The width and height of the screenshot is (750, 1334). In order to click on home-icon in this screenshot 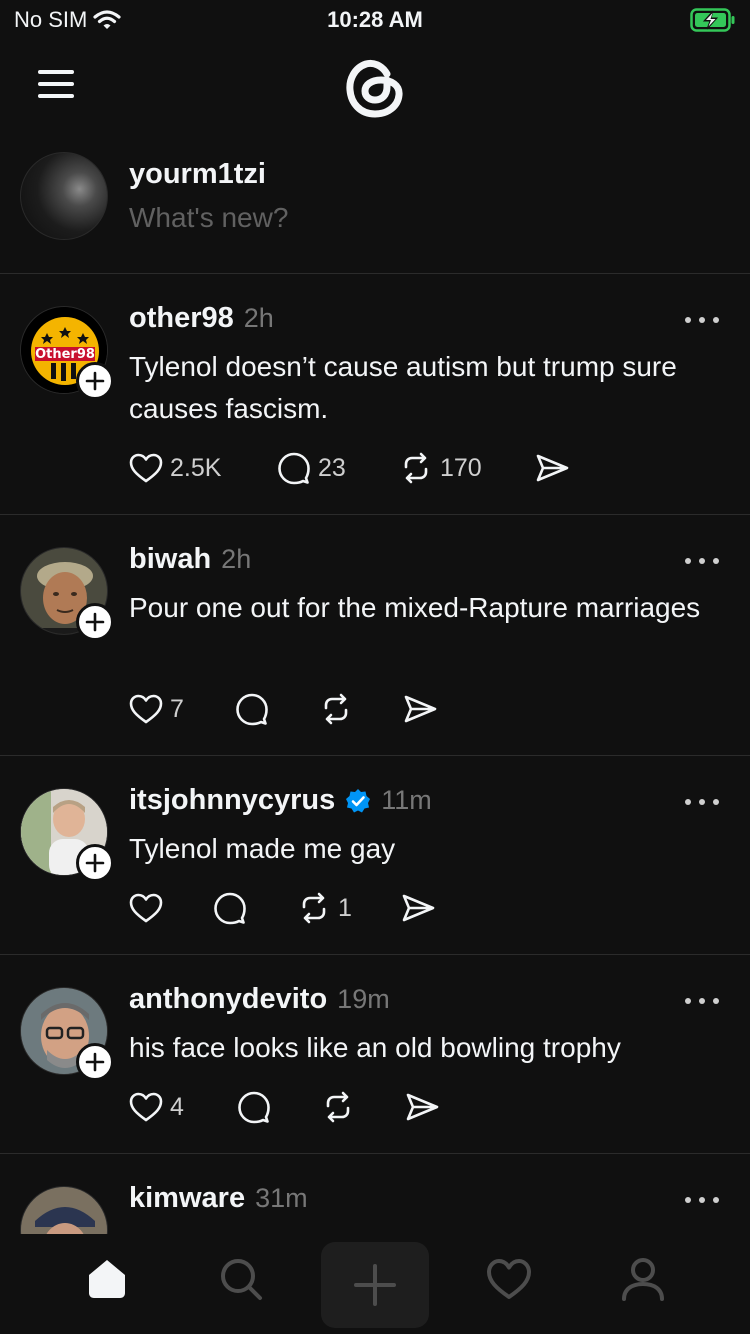, I will do `click(107, 1279)`.